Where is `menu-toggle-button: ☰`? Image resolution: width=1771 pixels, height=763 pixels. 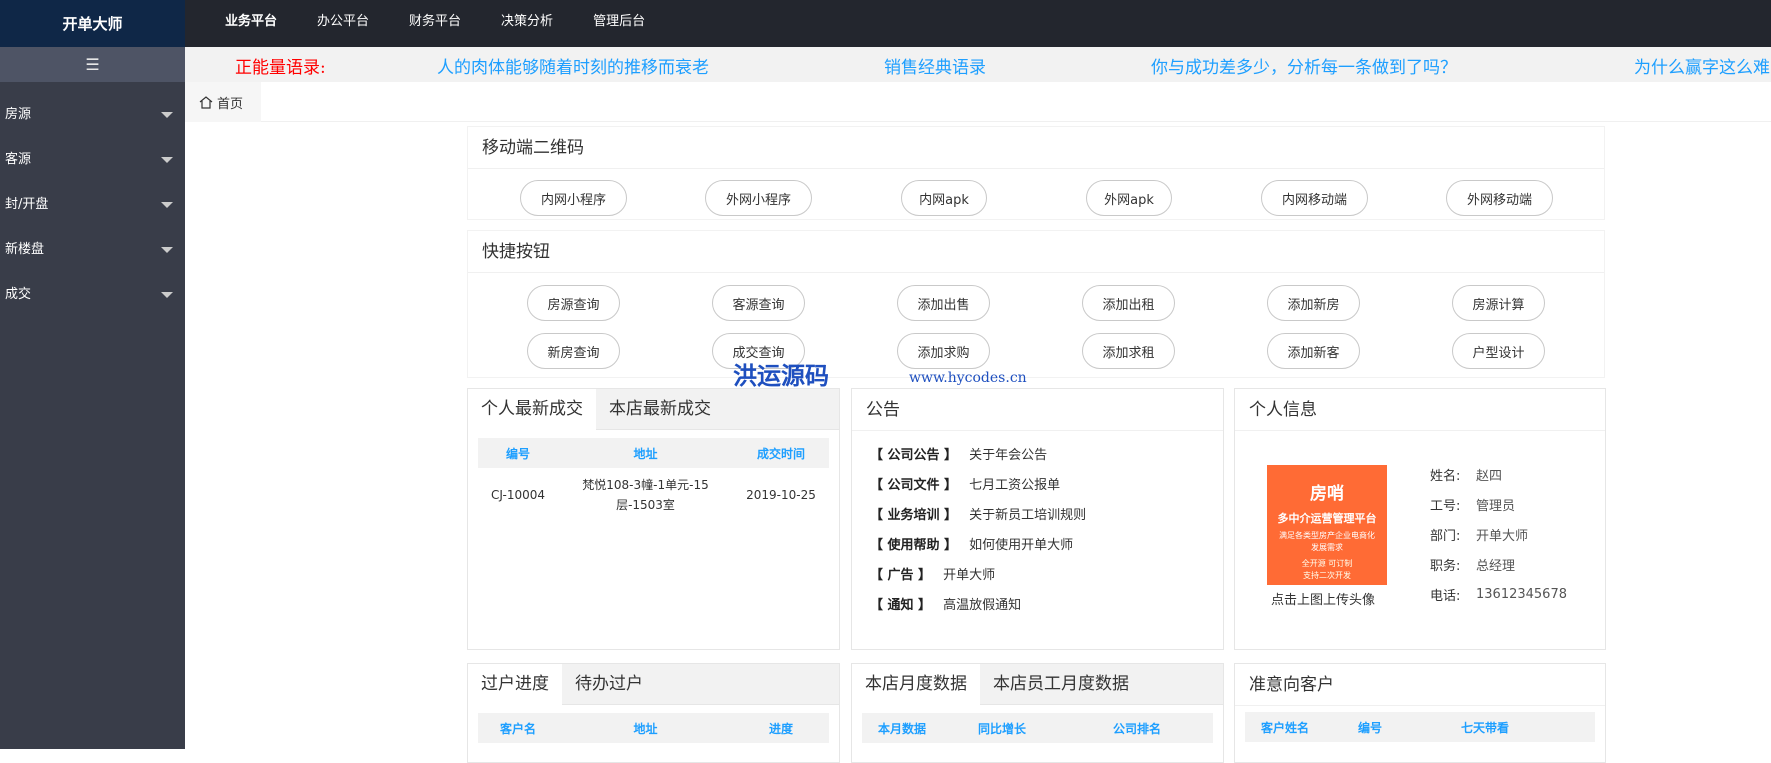
menu-toggle-button: ☰ is located at coordinates (92, 64).